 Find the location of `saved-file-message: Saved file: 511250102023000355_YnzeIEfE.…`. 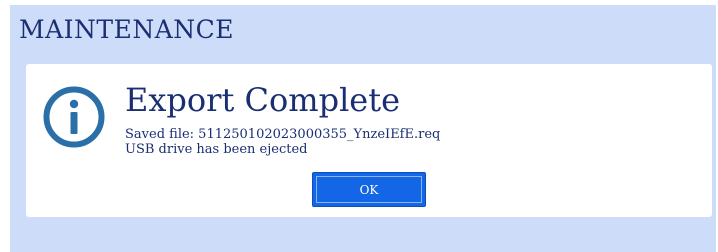

saved-file-message: Saved file: 511250102023000355_YnzeIEfE.… is located at coordinates (283, 134).